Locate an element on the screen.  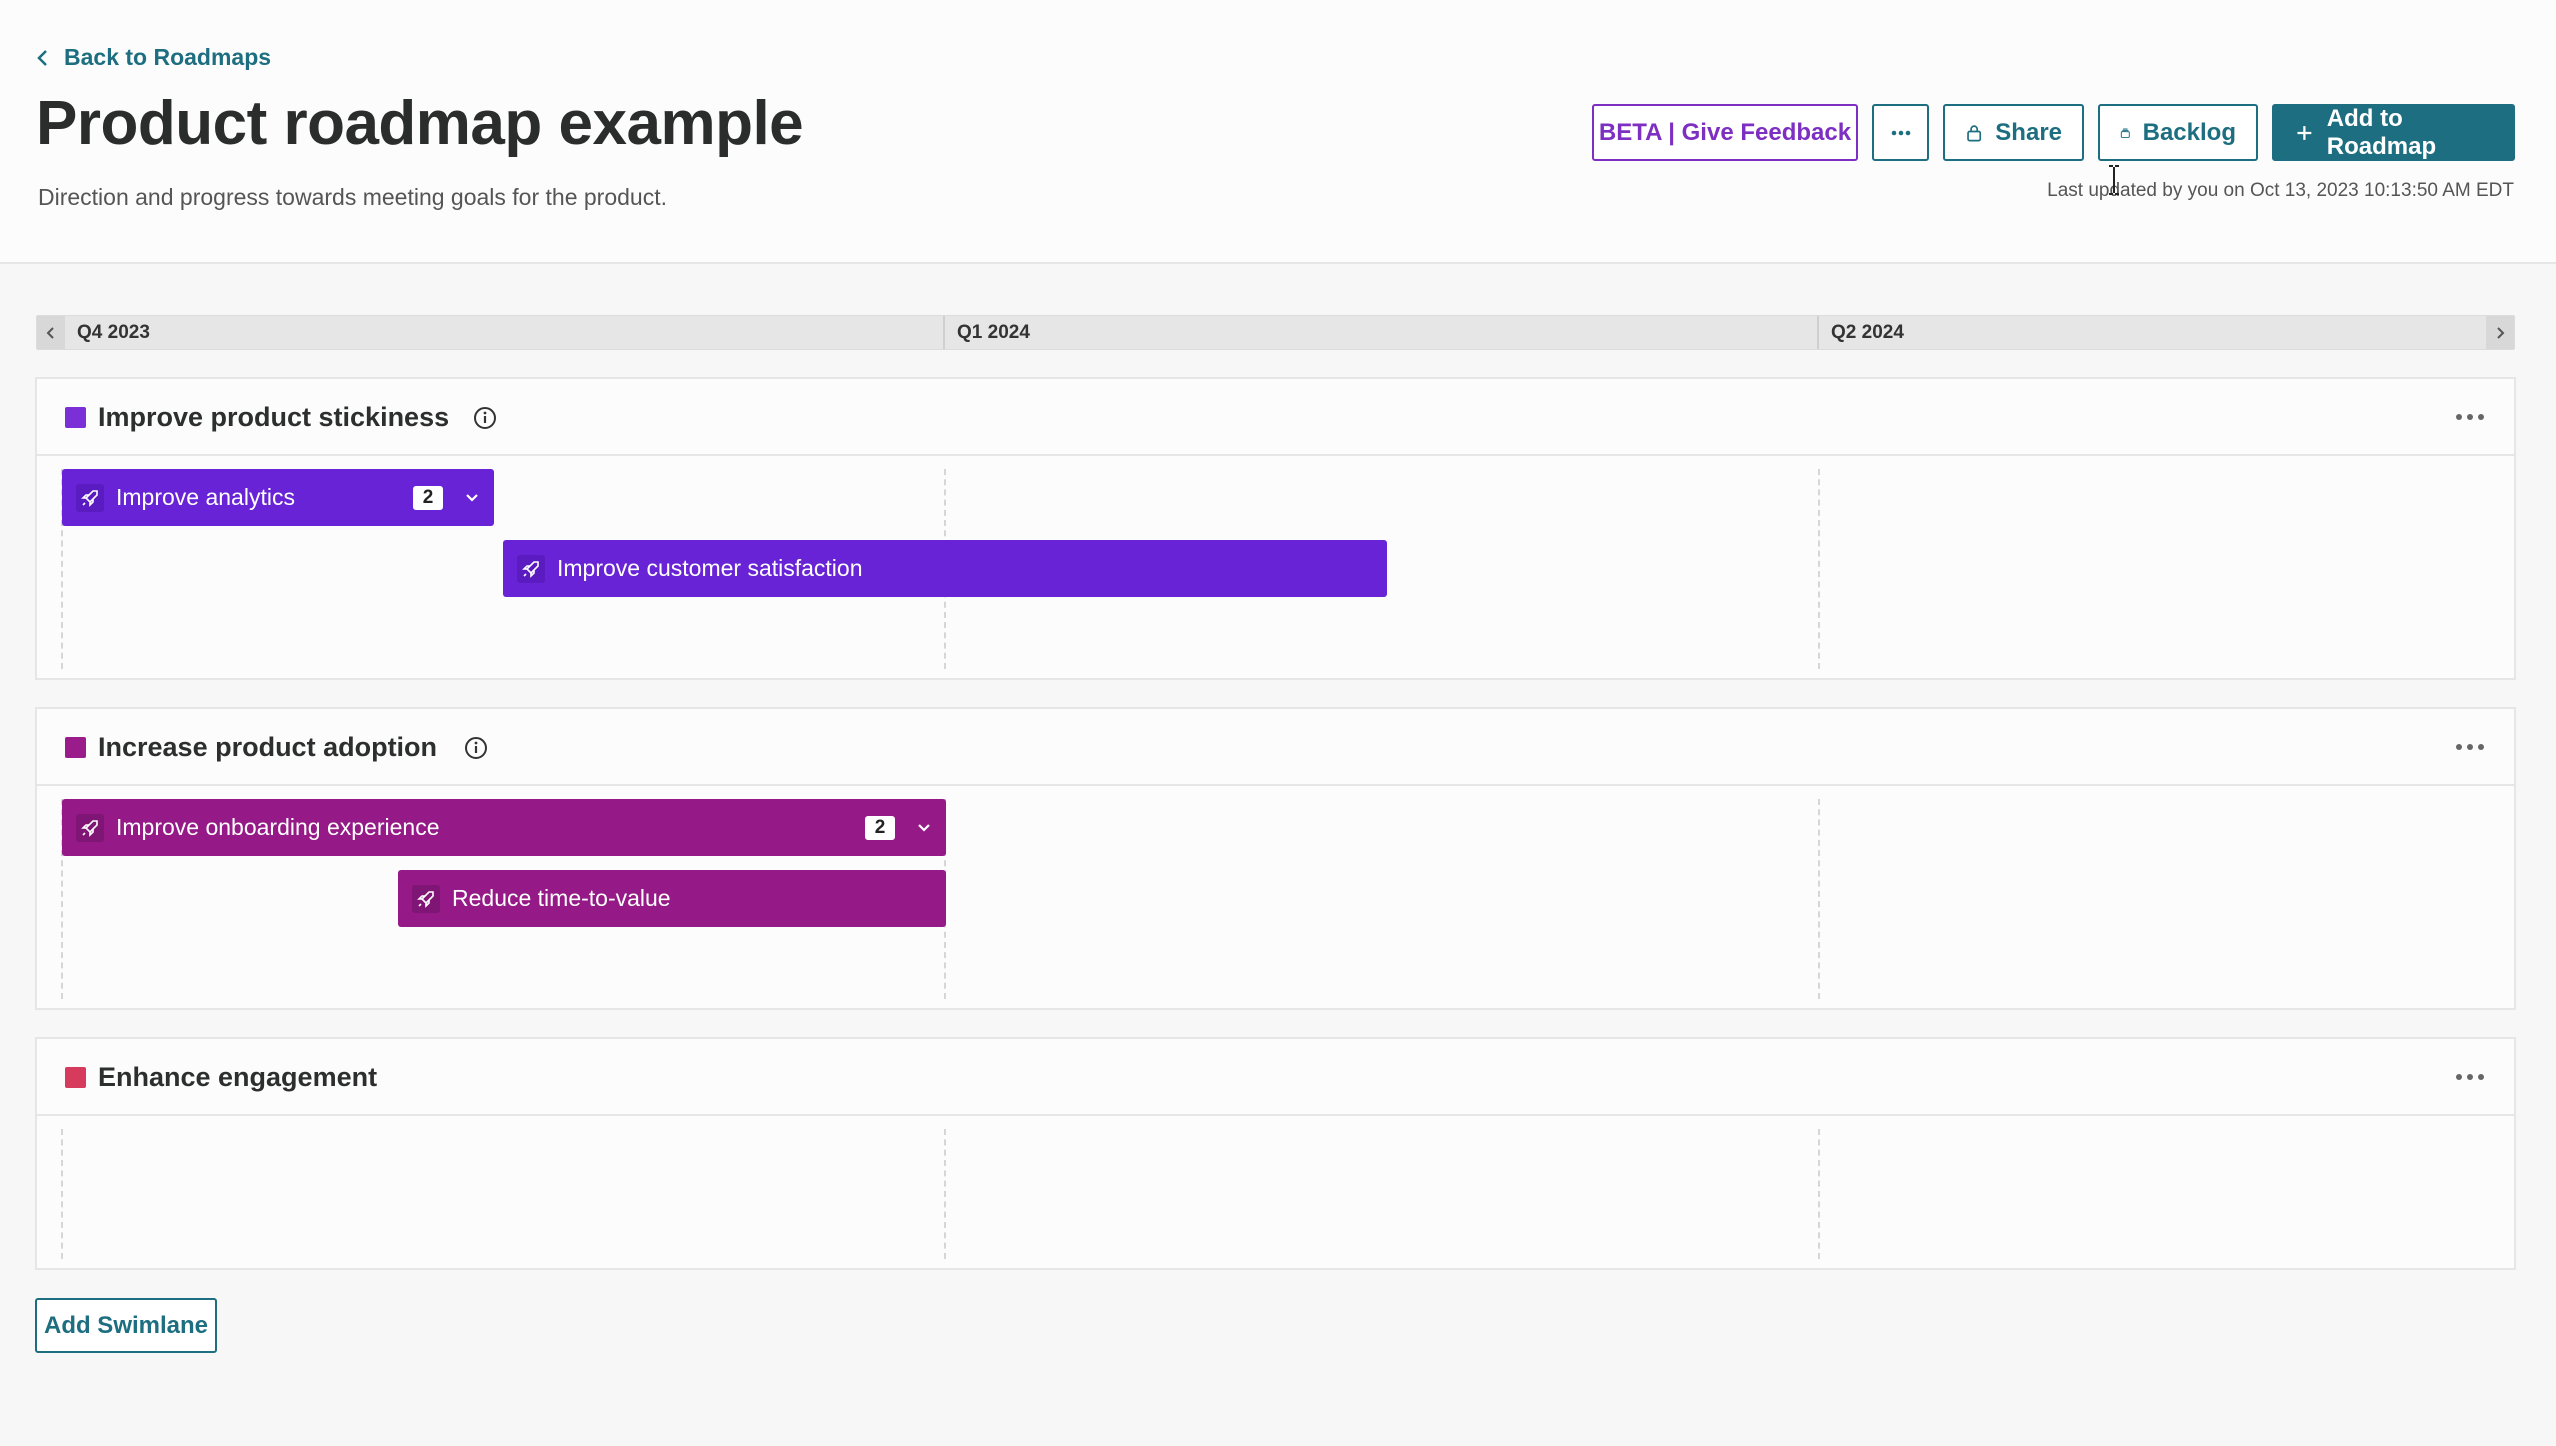
roadmap-item-label: Improve onboarding experience is located at coordinates (278, 827).